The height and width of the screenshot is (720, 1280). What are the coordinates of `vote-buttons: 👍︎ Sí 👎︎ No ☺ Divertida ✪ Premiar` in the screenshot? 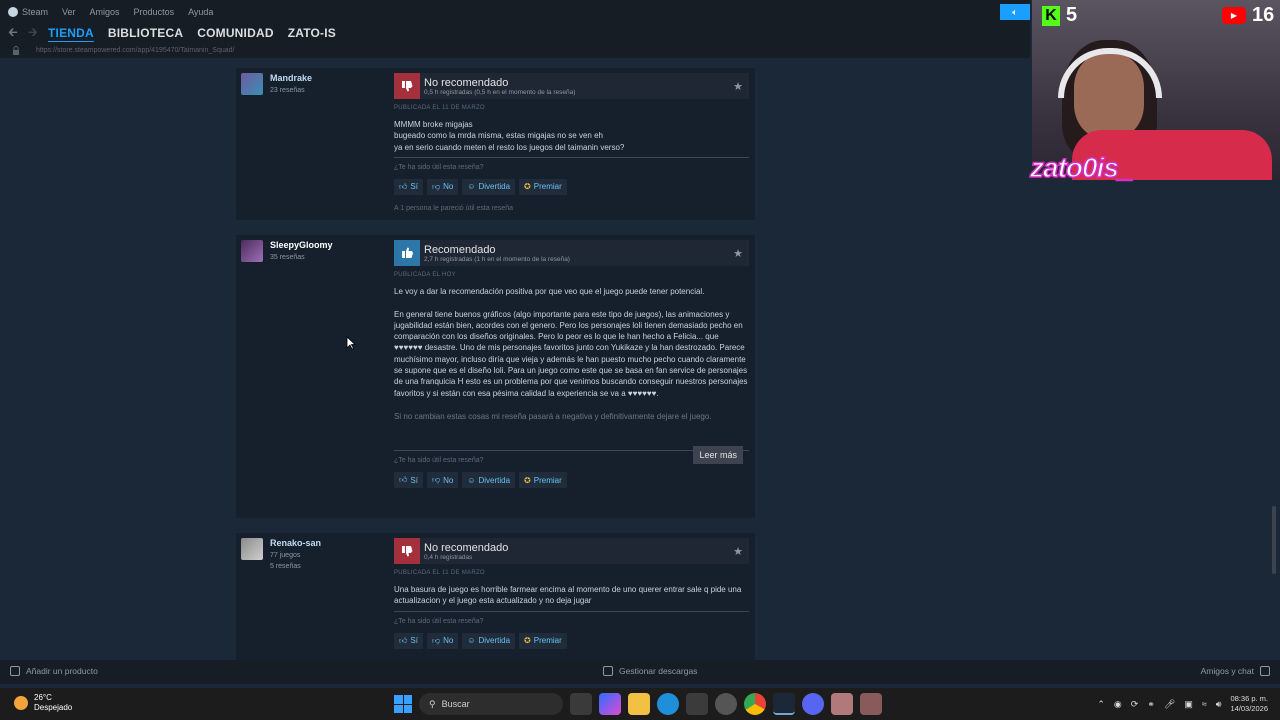 It's located at (571, 640).